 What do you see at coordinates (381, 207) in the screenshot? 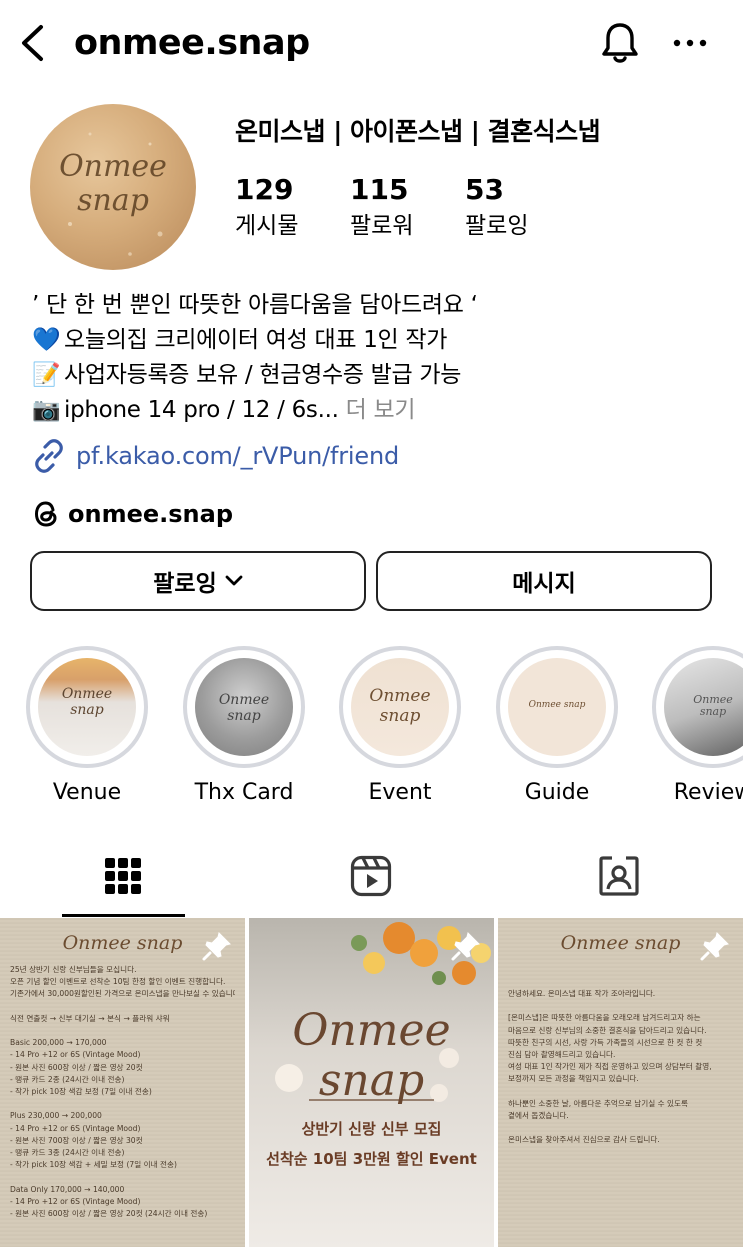
I see `followers-count: 115 팔로워` at bounding box center [381, 207].